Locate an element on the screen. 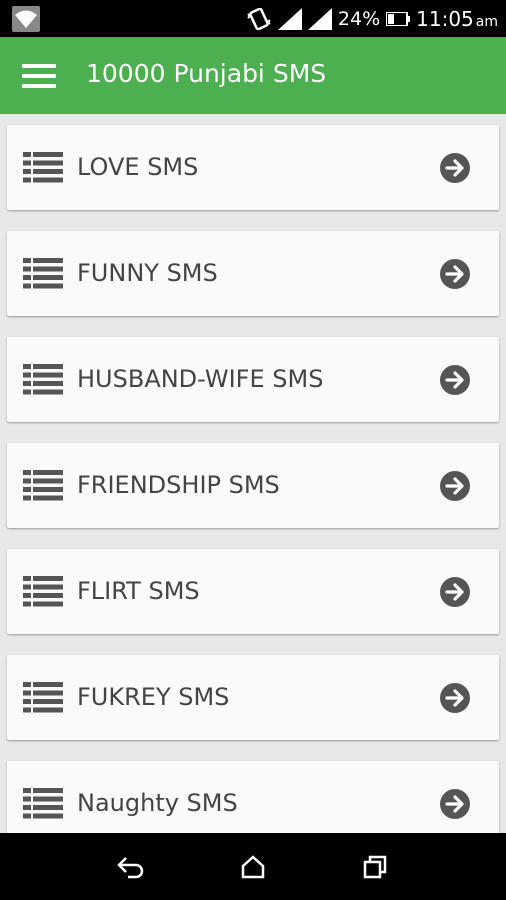  vibrate-icon is located at coordinates (259, 18).